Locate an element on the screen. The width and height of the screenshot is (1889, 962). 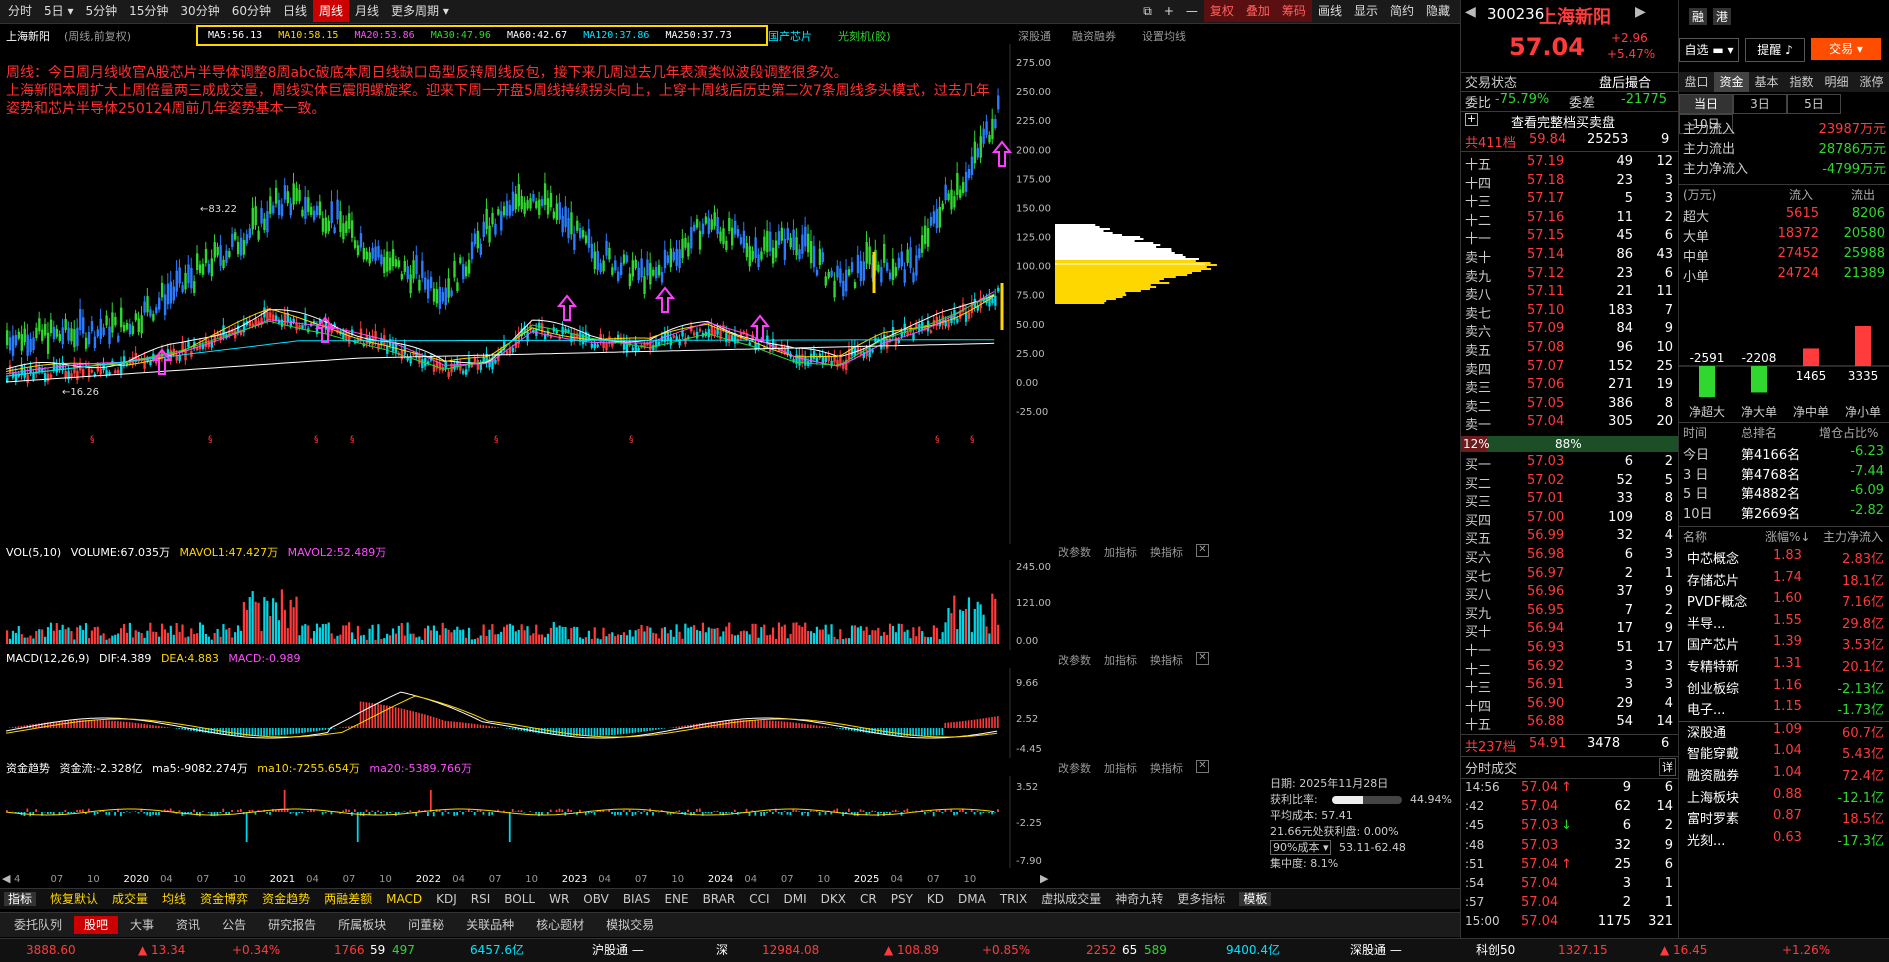
order-book-row: 买四57.001098 is located at coordinates (1569, 519).